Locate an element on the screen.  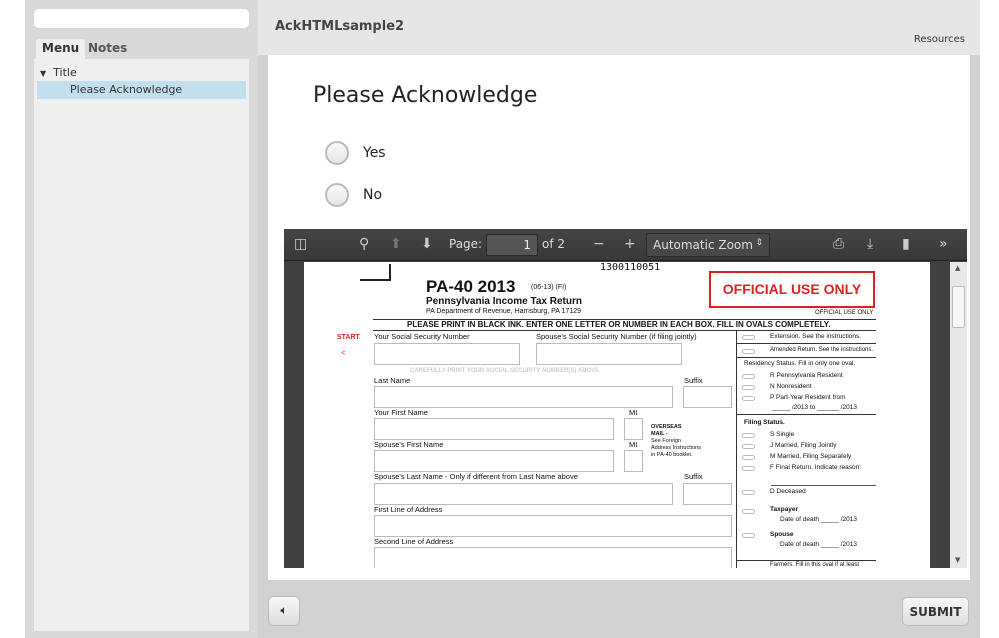
radio-no is located at coordinates (337, 195).